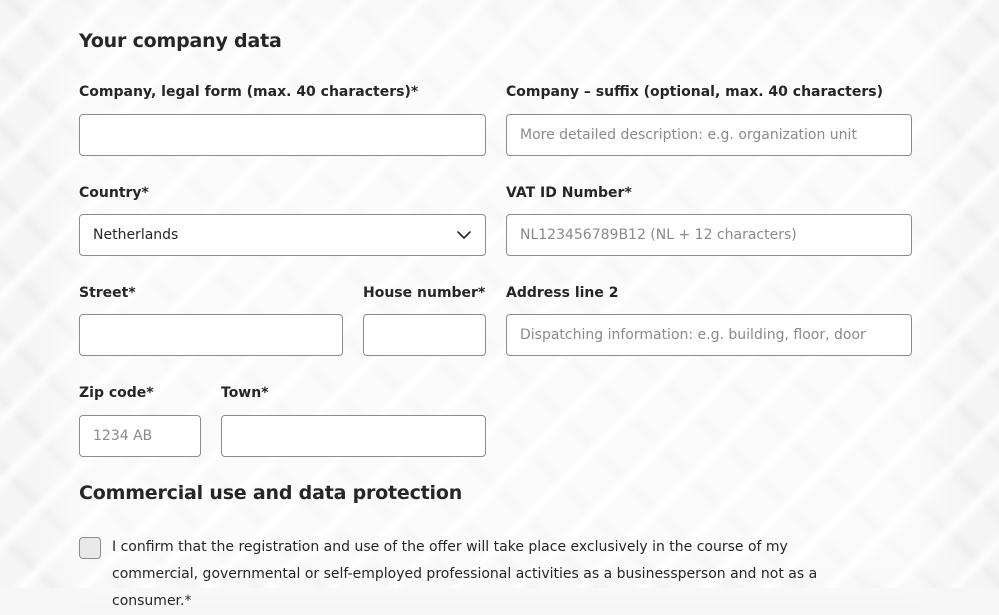 Image resolution: width=999 pixels, height=615 pixels. What do you see at coordinates (709, 135) in the screenshot?
I see `company-suffix-input` at bounding box center [709, 135].